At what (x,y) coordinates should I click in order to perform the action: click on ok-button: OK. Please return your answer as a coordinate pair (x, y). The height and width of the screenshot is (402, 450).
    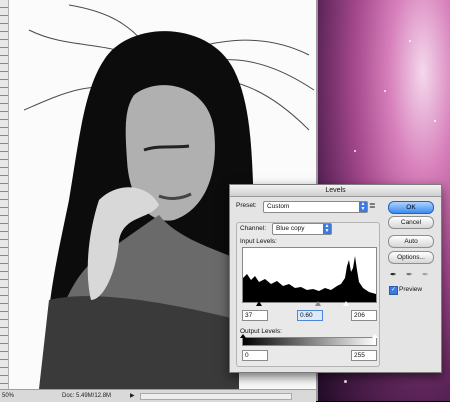
    Looking at the image, I should click on (411, 207).